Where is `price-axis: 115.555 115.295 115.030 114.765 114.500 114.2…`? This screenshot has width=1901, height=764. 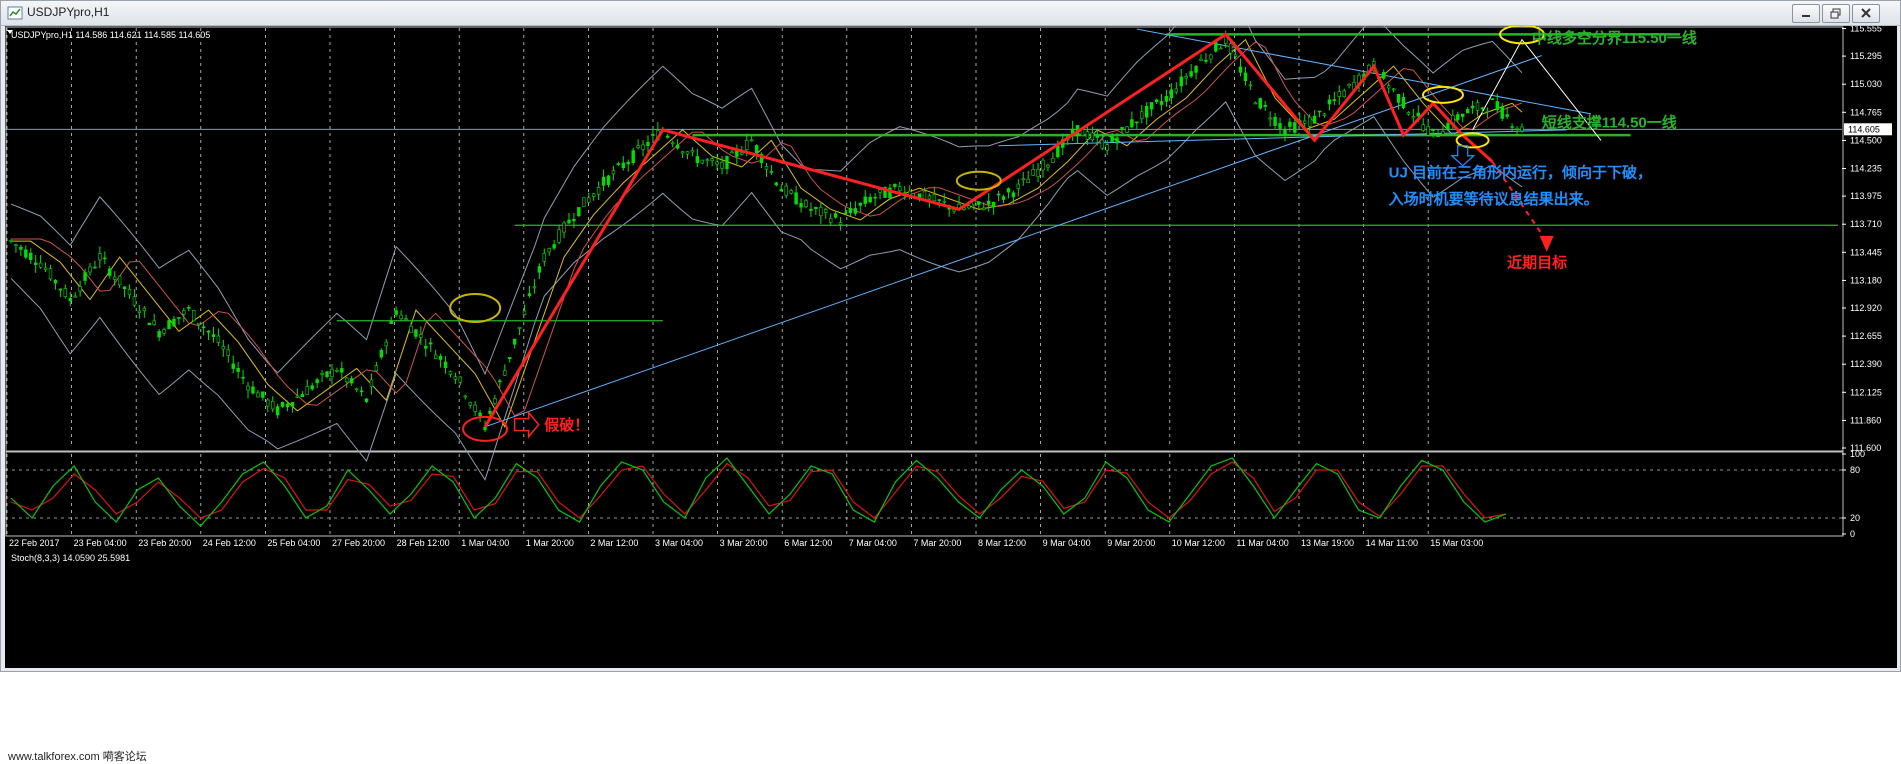
price-axis: 115.555 115.295 115.030 114.765 114.500 114.2… is located at coordinates (1867, 238).